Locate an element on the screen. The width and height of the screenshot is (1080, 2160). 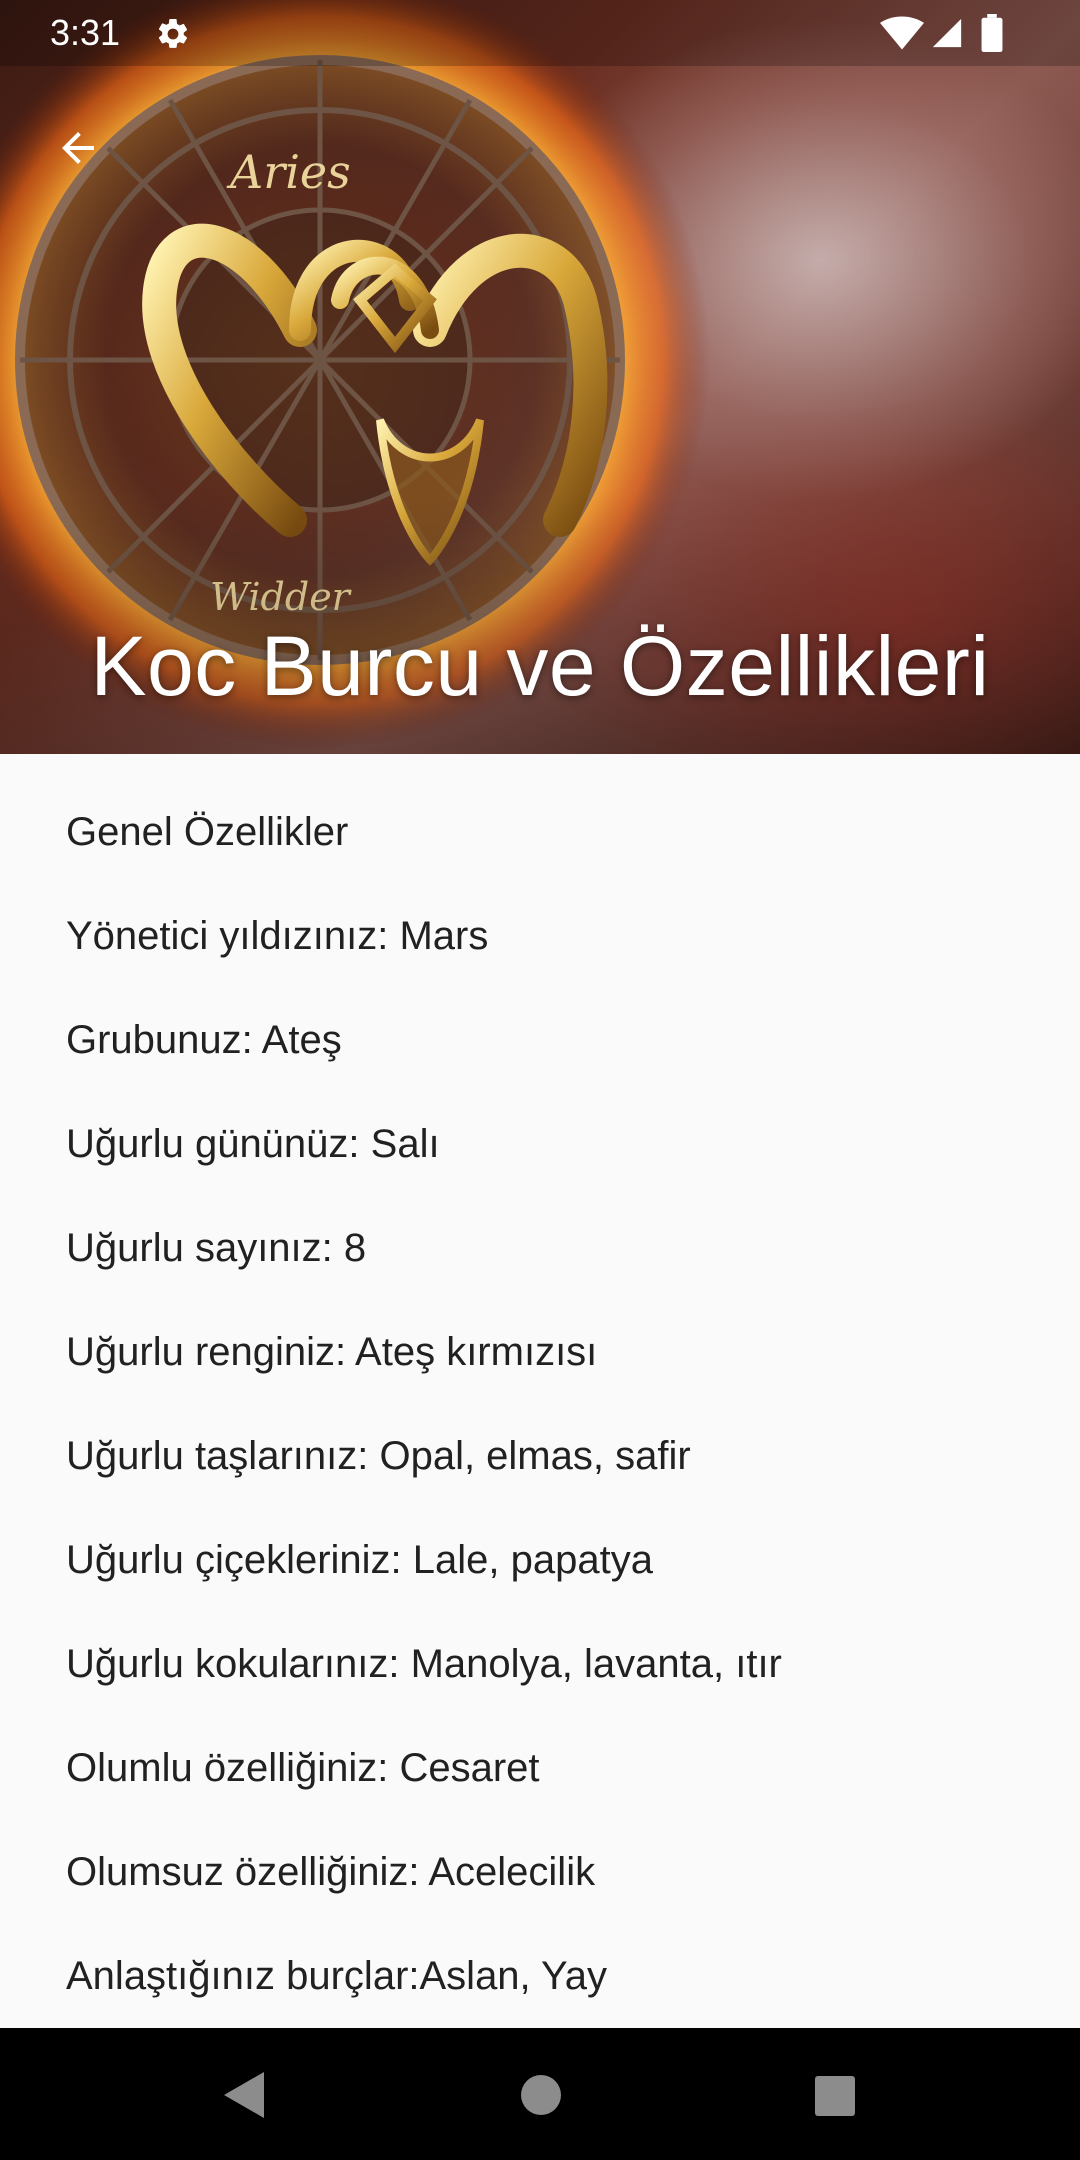
nav-back-icon is located at coordinates (244, 2095).